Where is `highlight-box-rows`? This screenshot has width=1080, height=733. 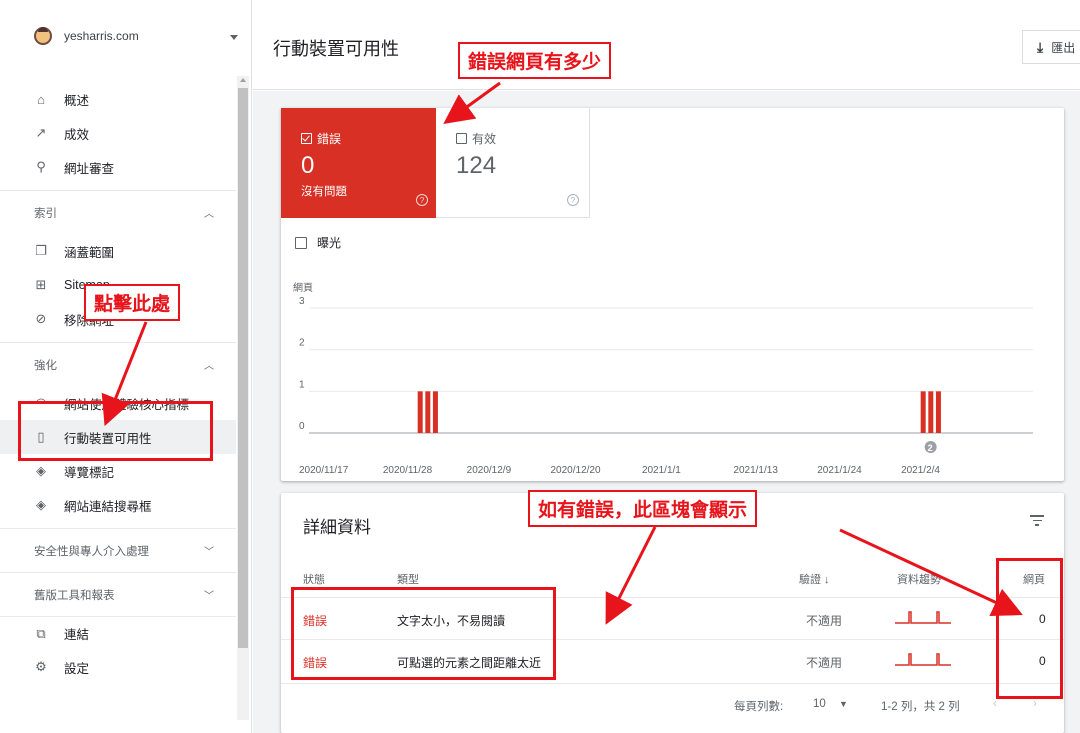
highlight-box-rows is located at coordinates (423, 633).